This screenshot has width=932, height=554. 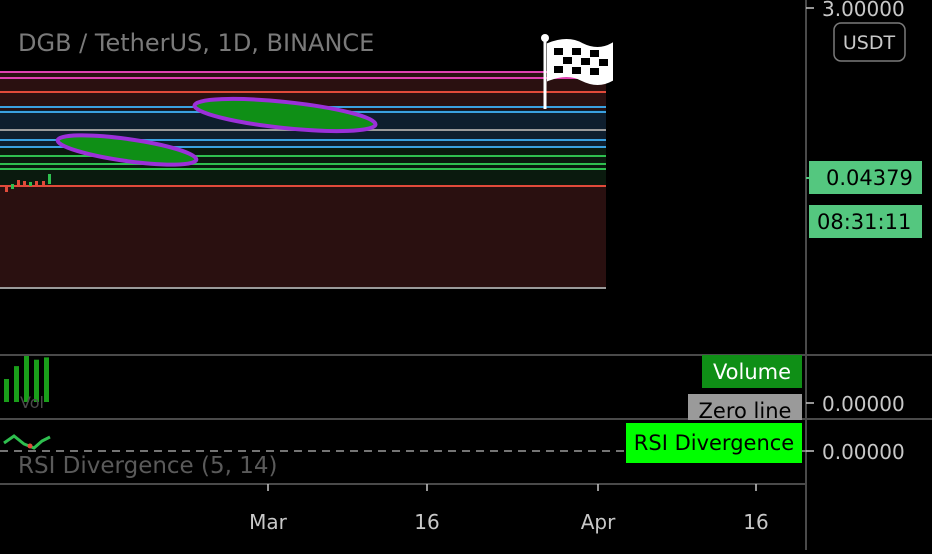 What do you see at coordinates (30, 446) in the screenshot?
I see `rsi-divergence-point` at bounding box center [30, 446].